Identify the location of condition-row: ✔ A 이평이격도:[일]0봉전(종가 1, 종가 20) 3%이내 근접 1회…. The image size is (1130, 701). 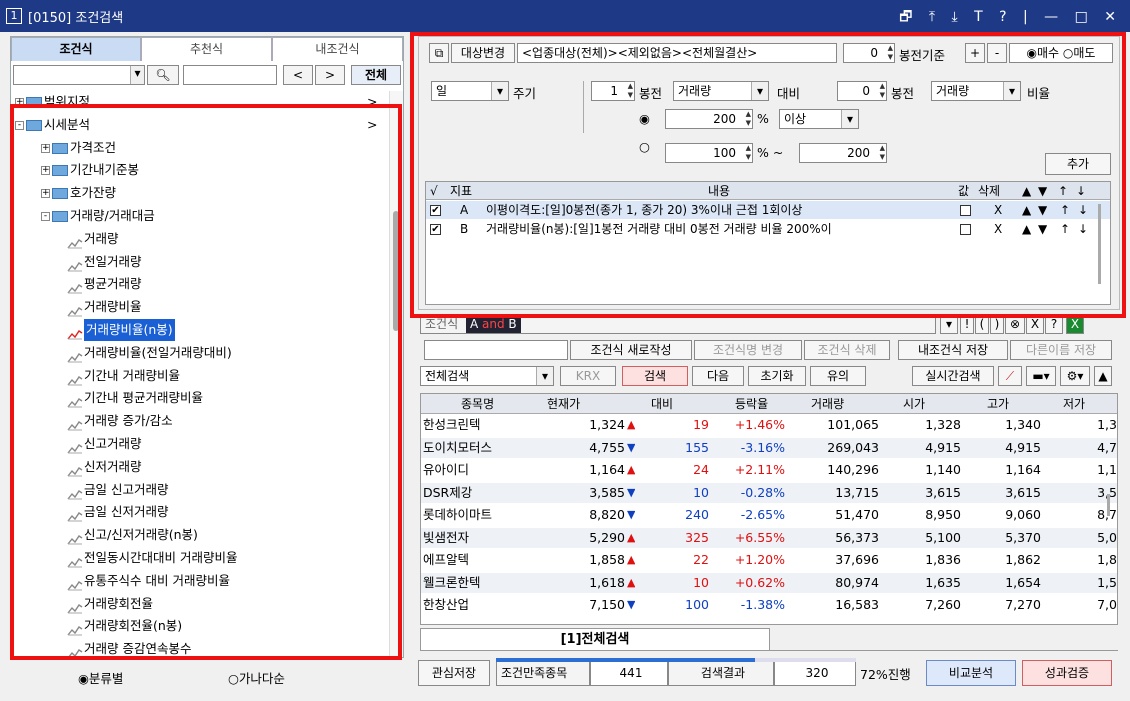
(768, 210).